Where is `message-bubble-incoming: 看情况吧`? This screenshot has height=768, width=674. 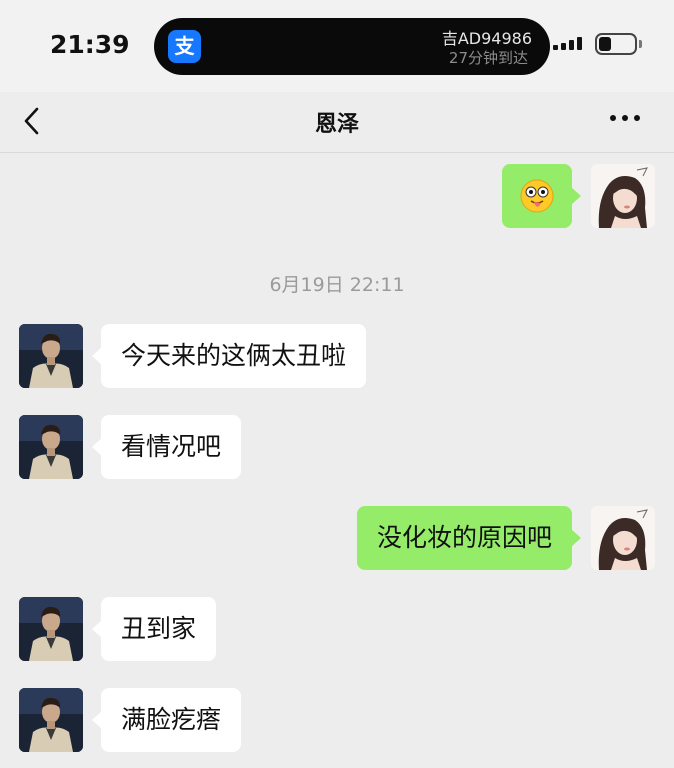 message-bubble-incoming: 看情况吧 is located at coordinates (166, 447).